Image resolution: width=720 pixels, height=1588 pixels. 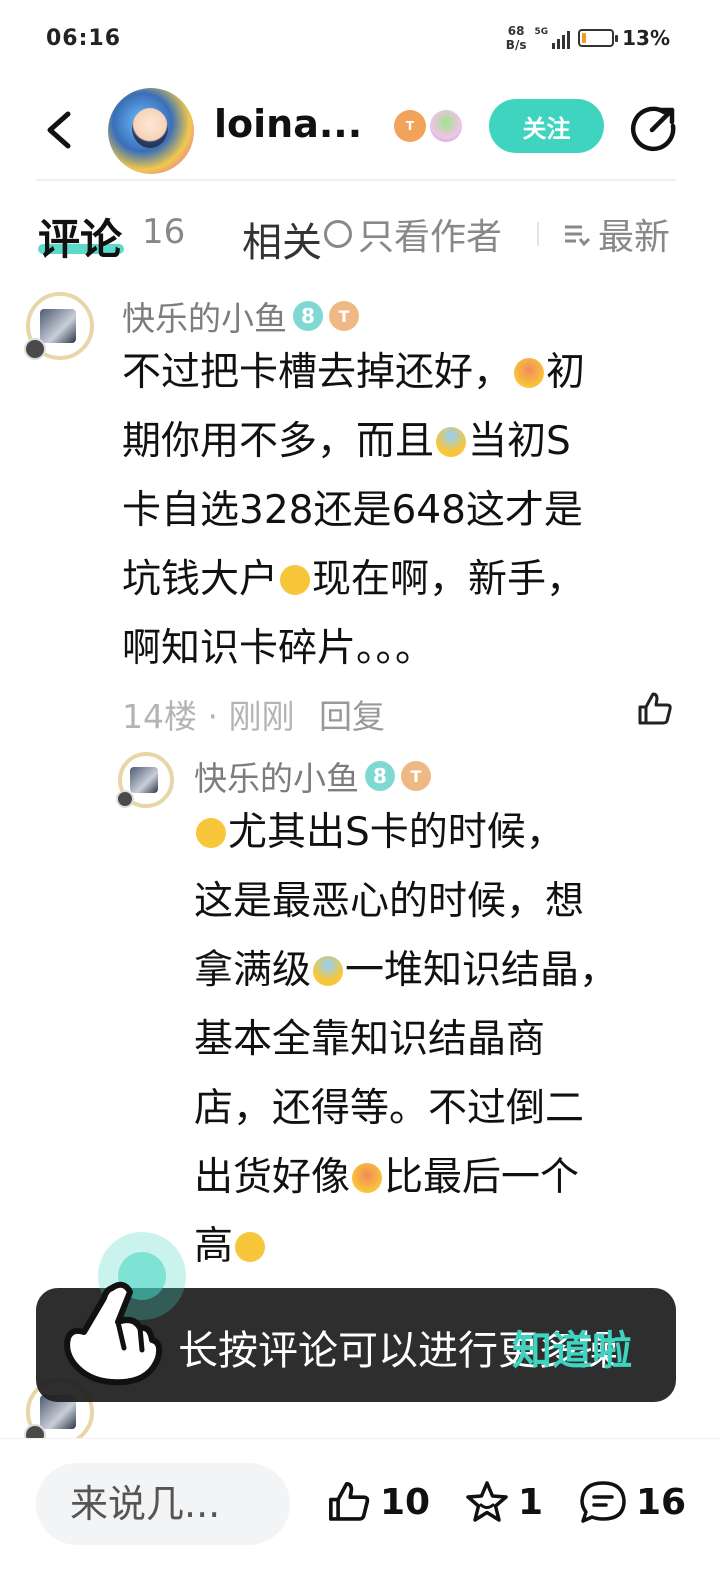 What do you see at coordinates (338, 234) in the screenshot?
I see `radio-icon` at bounding box center [338, 234].